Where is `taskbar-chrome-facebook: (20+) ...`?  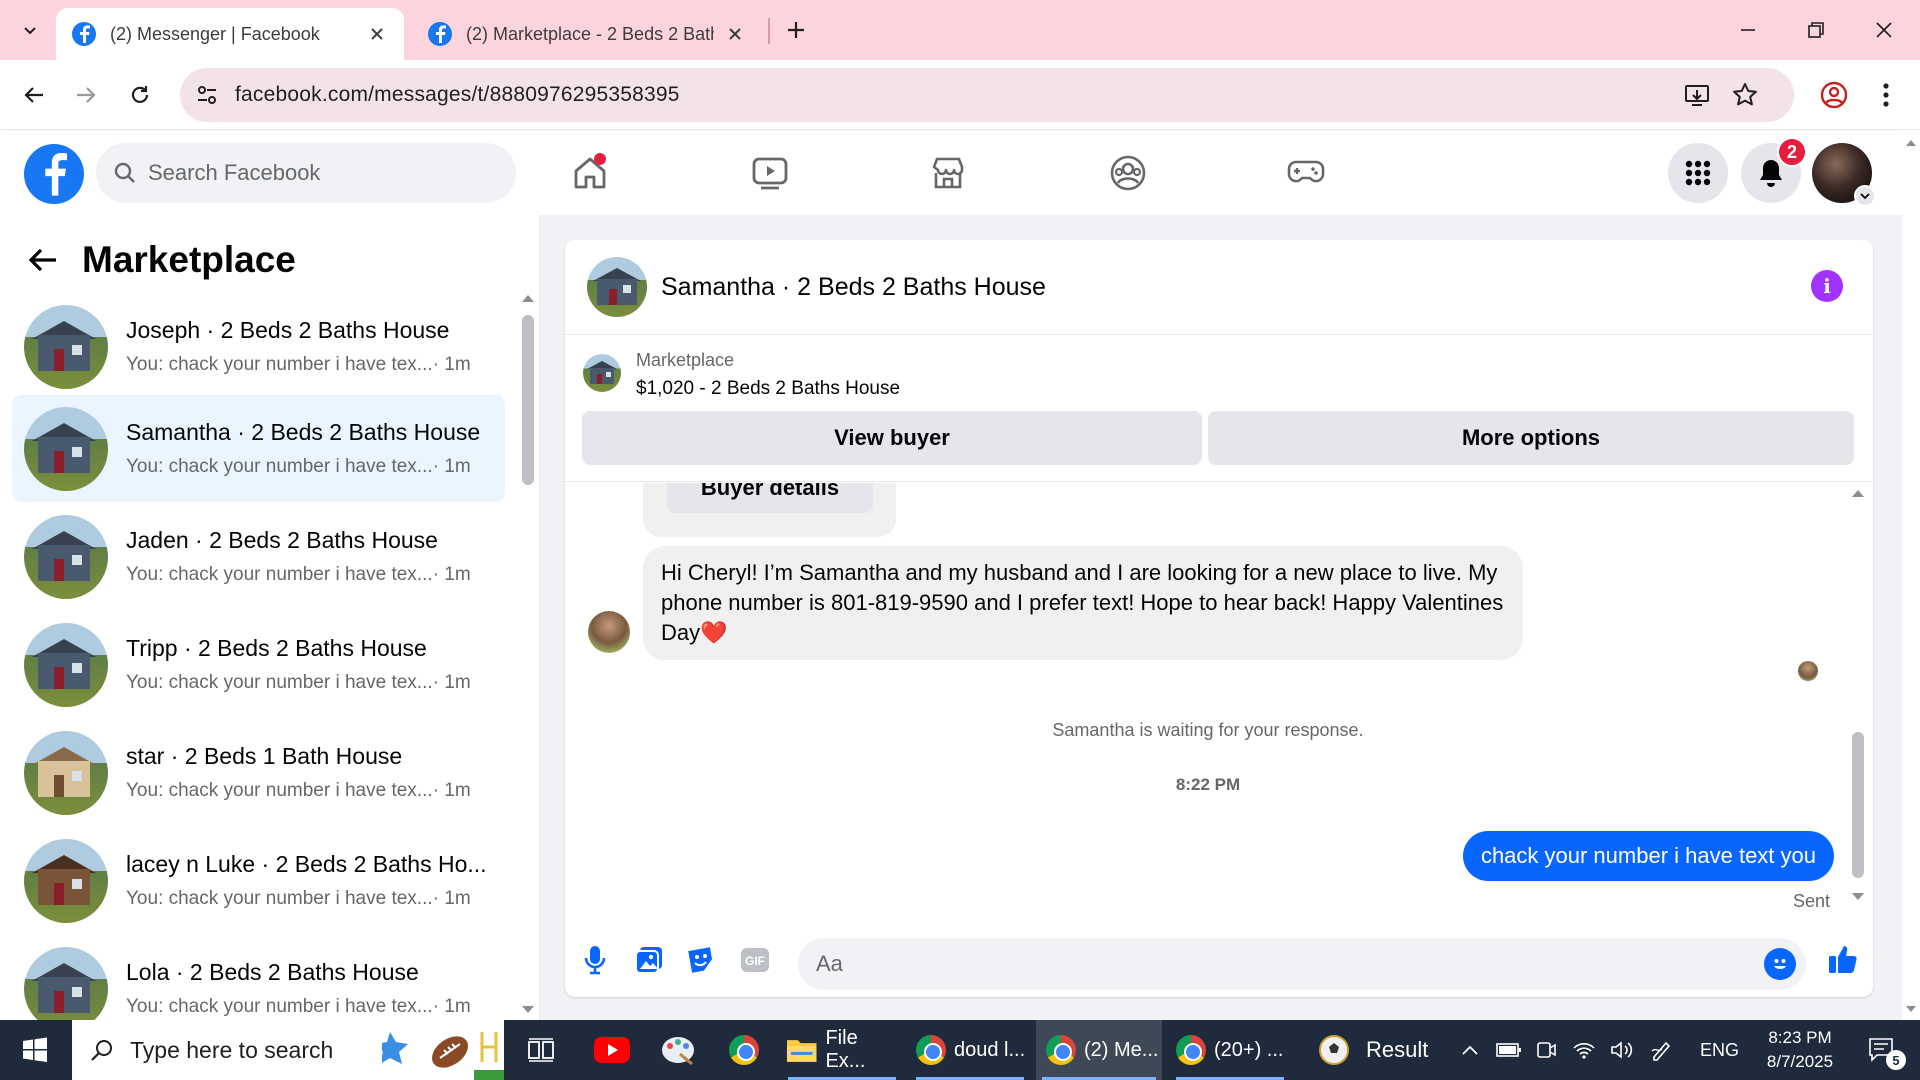 taskbar-chrome-facebook: (20+) ... is located at coordinates (1230, 1050).